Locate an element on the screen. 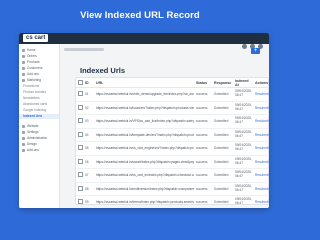 This screenshot has height=240, width=320. hero-title: View Indexed URL Record is located at coordinates (140, 15).